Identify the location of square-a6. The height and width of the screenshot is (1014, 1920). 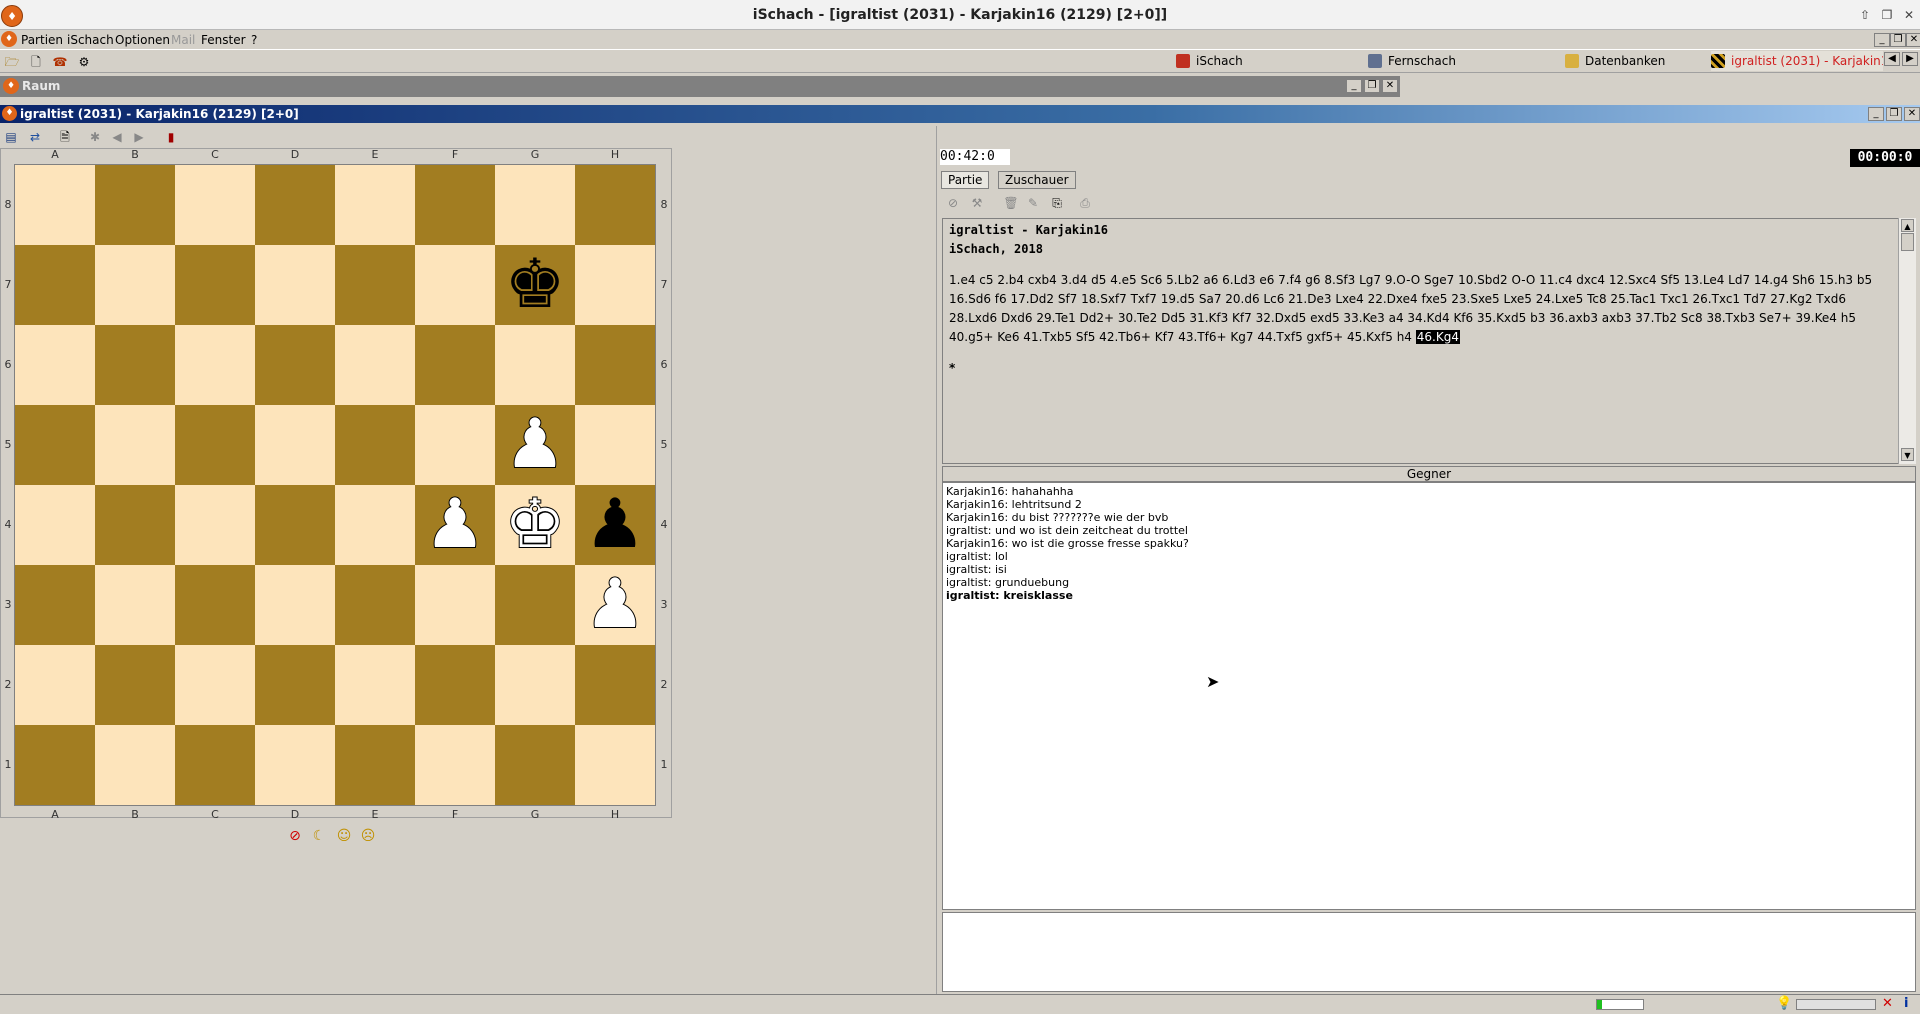
(55, 365).